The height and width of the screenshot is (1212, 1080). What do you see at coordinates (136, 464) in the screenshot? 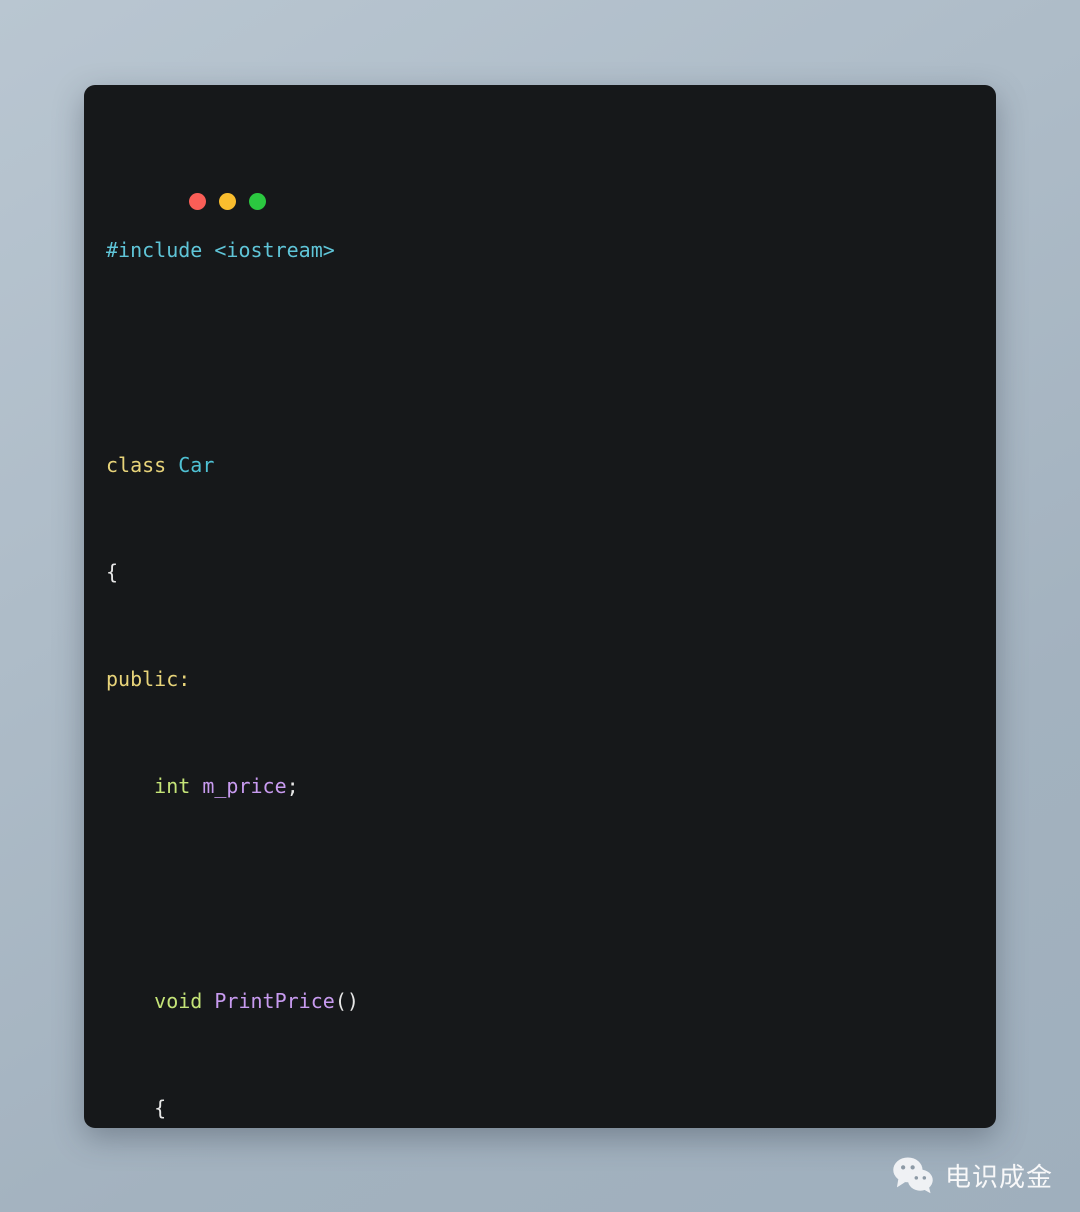
I see `token-keyword-class: class` at bounding box center [136, 464].